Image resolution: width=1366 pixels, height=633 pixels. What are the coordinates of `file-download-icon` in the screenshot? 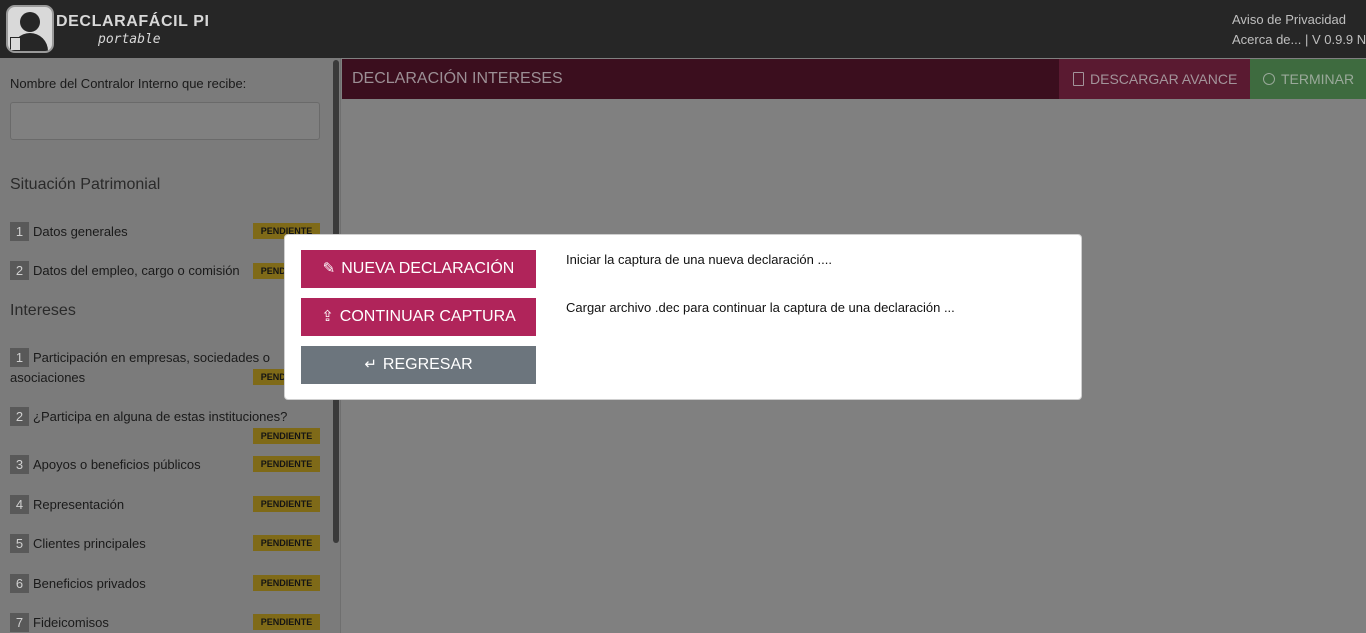 It's located at (1078, 79).